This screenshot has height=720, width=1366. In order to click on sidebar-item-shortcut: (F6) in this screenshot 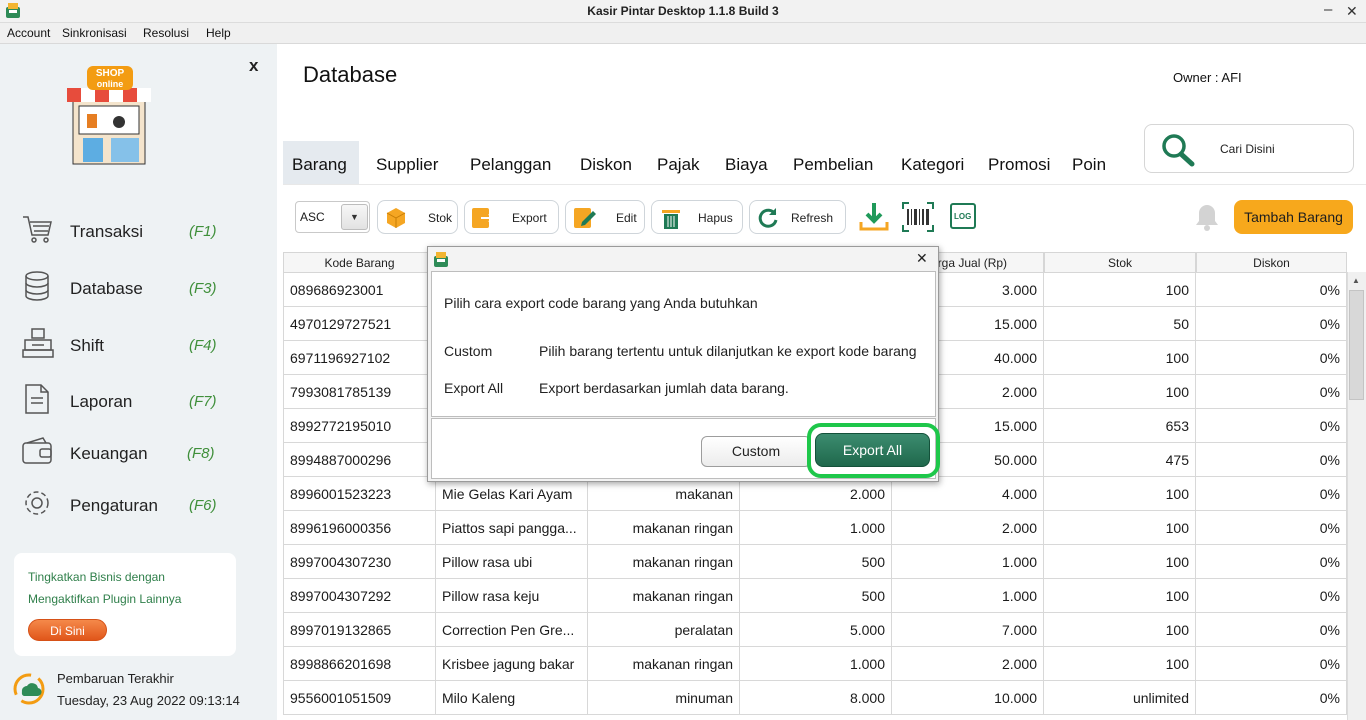, I will do `click(203, 505)`.